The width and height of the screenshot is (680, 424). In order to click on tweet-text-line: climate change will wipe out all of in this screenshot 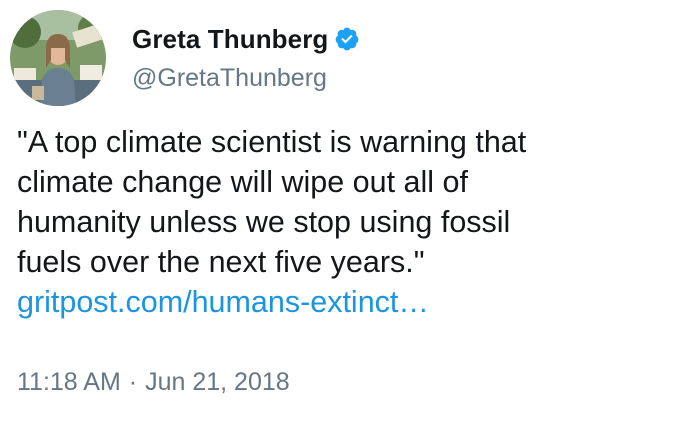, I will do `click(242, 182)`.